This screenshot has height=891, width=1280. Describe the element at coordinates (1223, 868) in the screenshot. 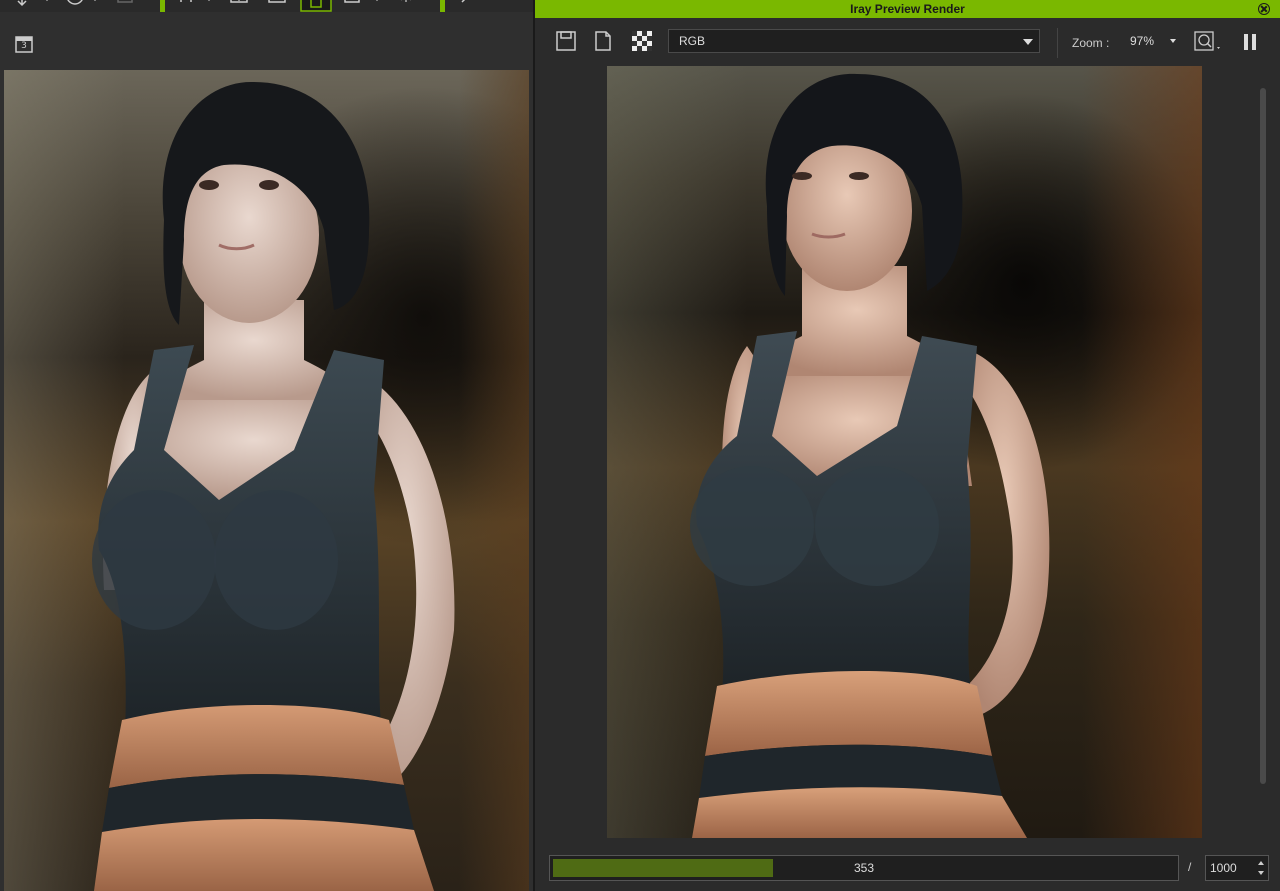

I see `max-iterations-value: 1000` at that location.